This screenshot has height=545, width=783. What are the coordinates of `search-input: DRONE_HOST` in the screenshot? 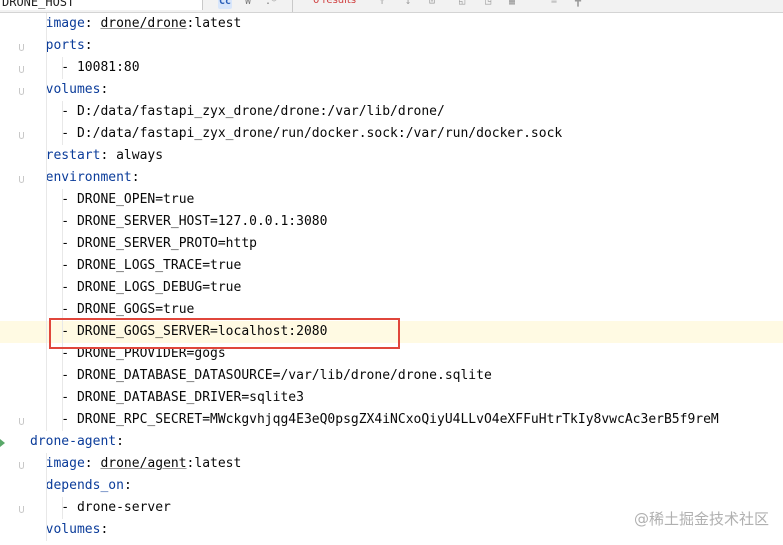 It's located at (101, 5).